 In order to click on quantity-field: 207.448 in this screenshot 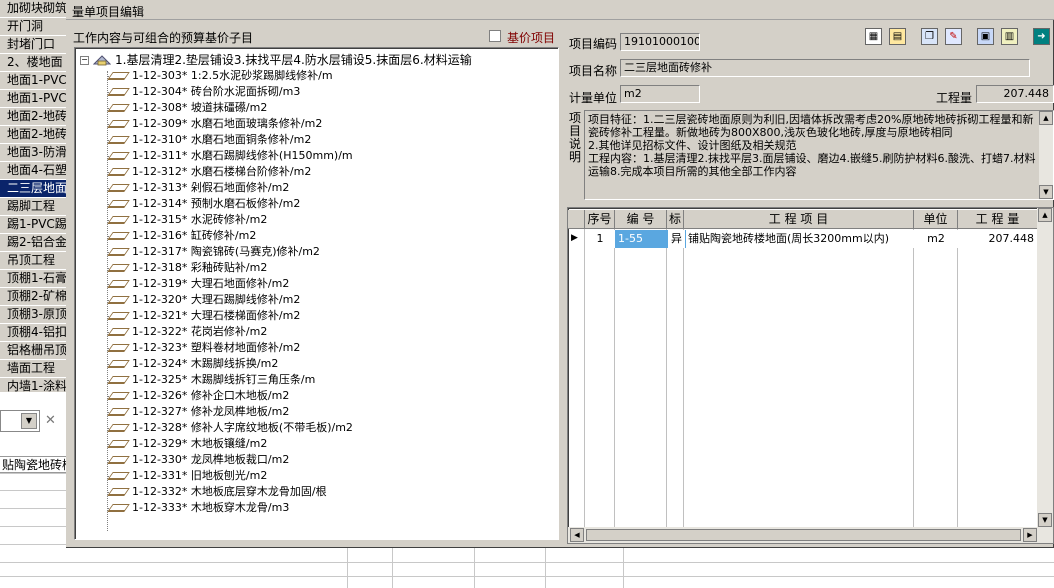, I will do `click(1015, 94)`.